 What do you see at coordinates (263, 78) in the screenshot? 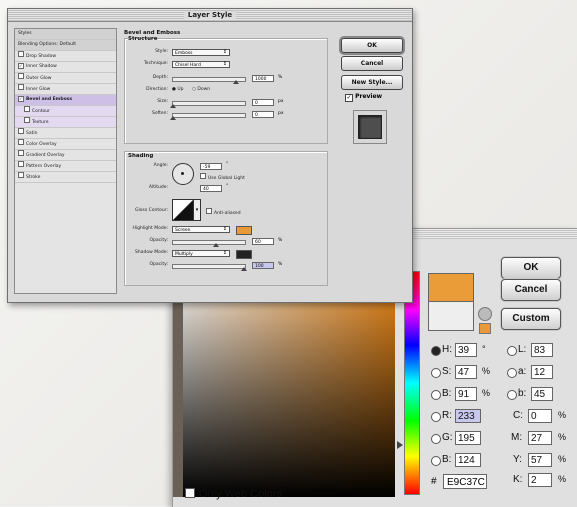
I see `depth-input: 1000` at bounding box center [263, 78].